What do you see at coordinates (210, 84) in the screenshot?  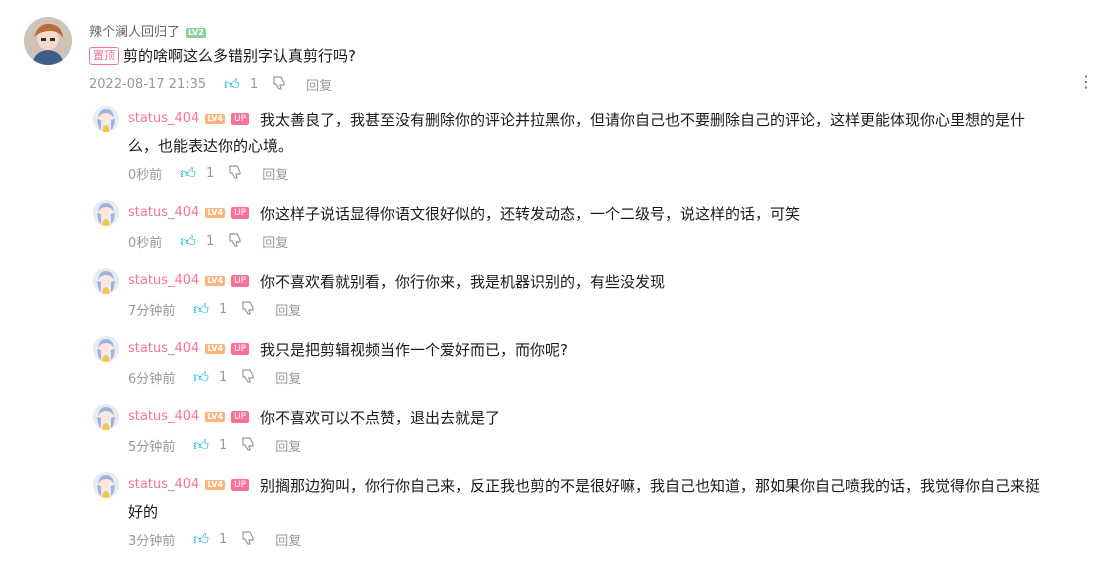 I see `main-comment-meta: 2022-08-17 21:35 👍︎ 1 回复` at bounding box center [210, 84].